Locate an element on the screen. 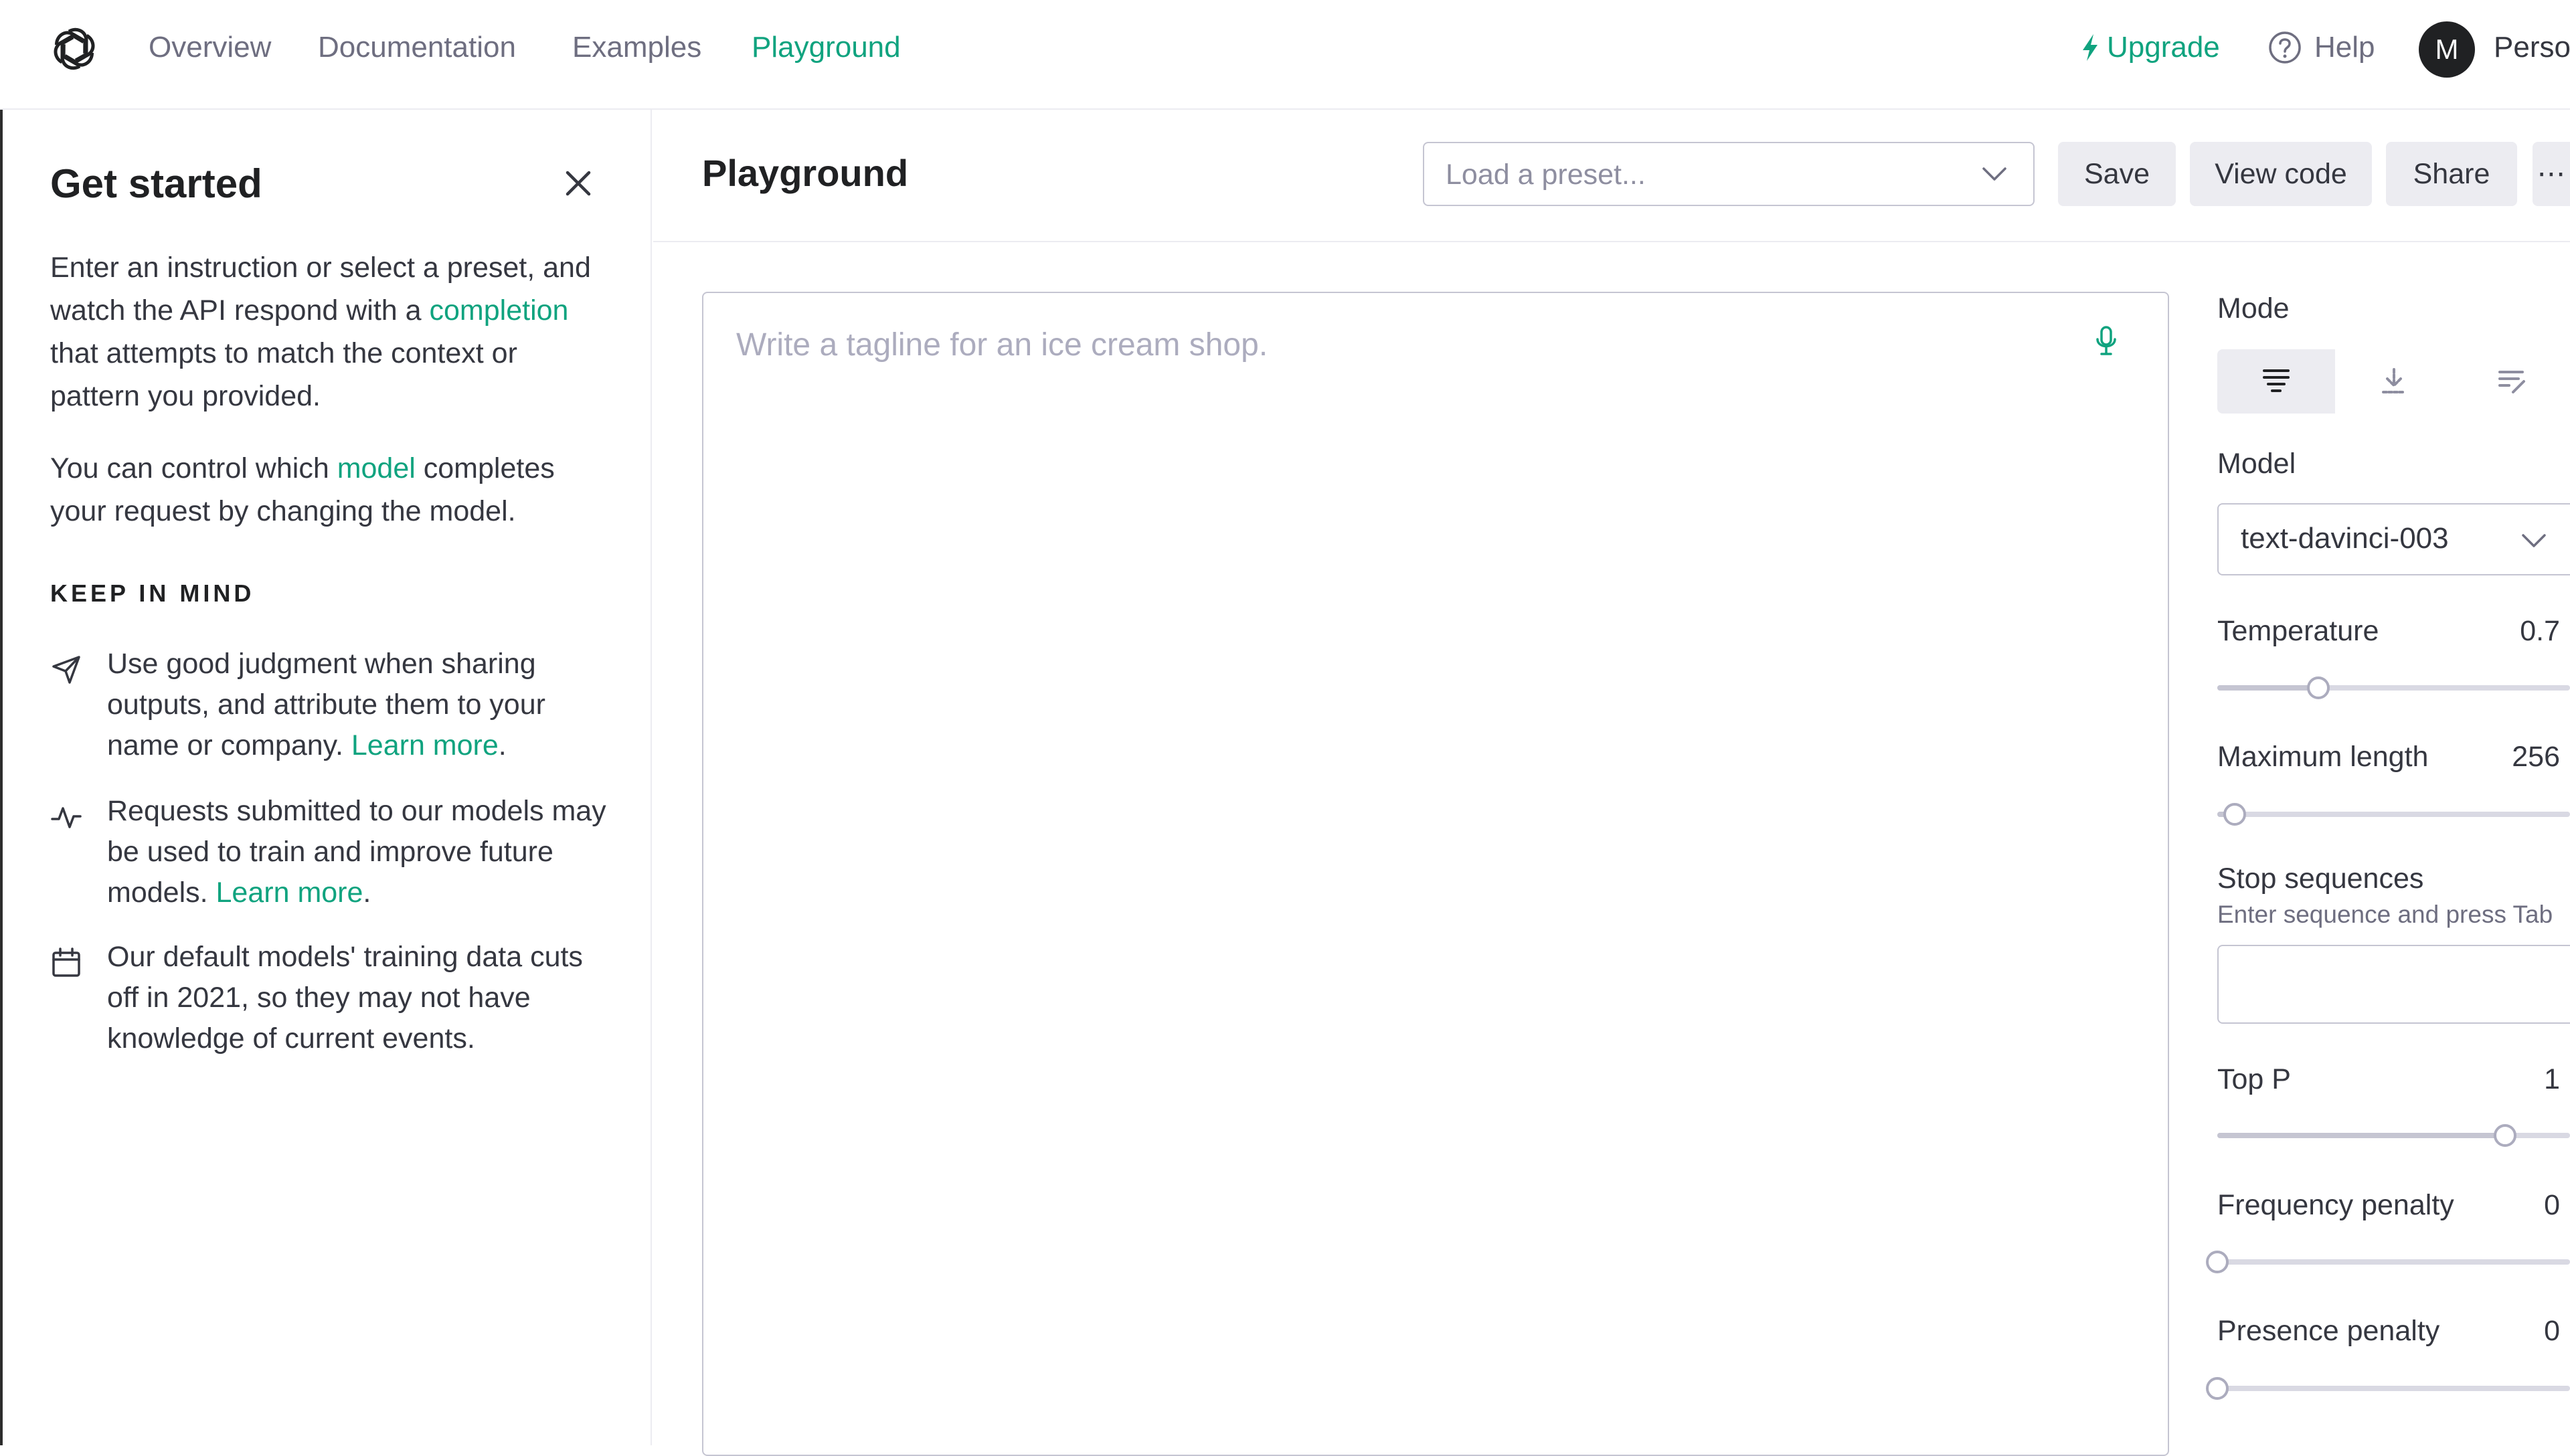  nav-overview: Overview is located at coordinates (210, 47).